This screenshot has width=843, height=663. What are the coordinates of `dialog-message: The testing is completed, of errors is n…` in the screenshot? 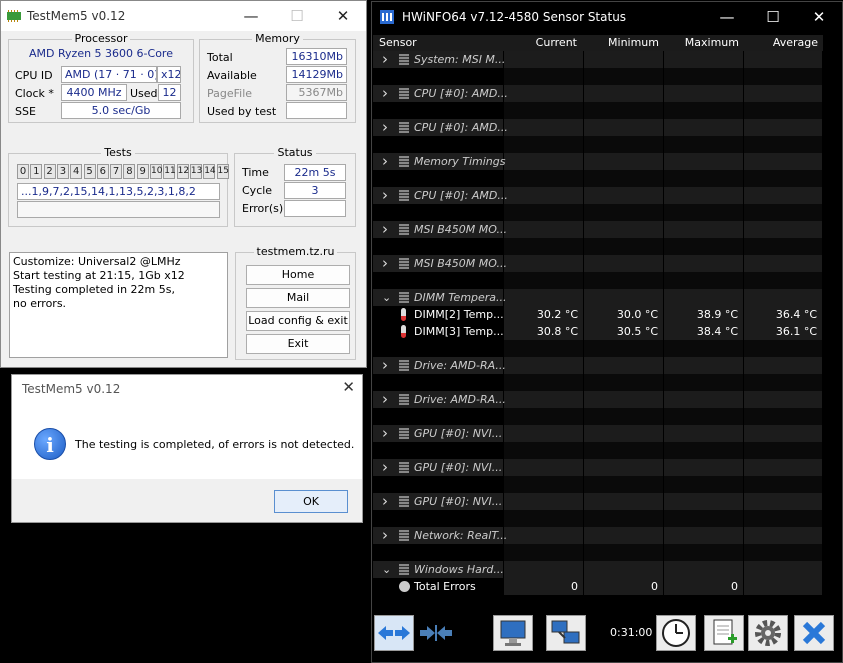 It's located at (215, 444).